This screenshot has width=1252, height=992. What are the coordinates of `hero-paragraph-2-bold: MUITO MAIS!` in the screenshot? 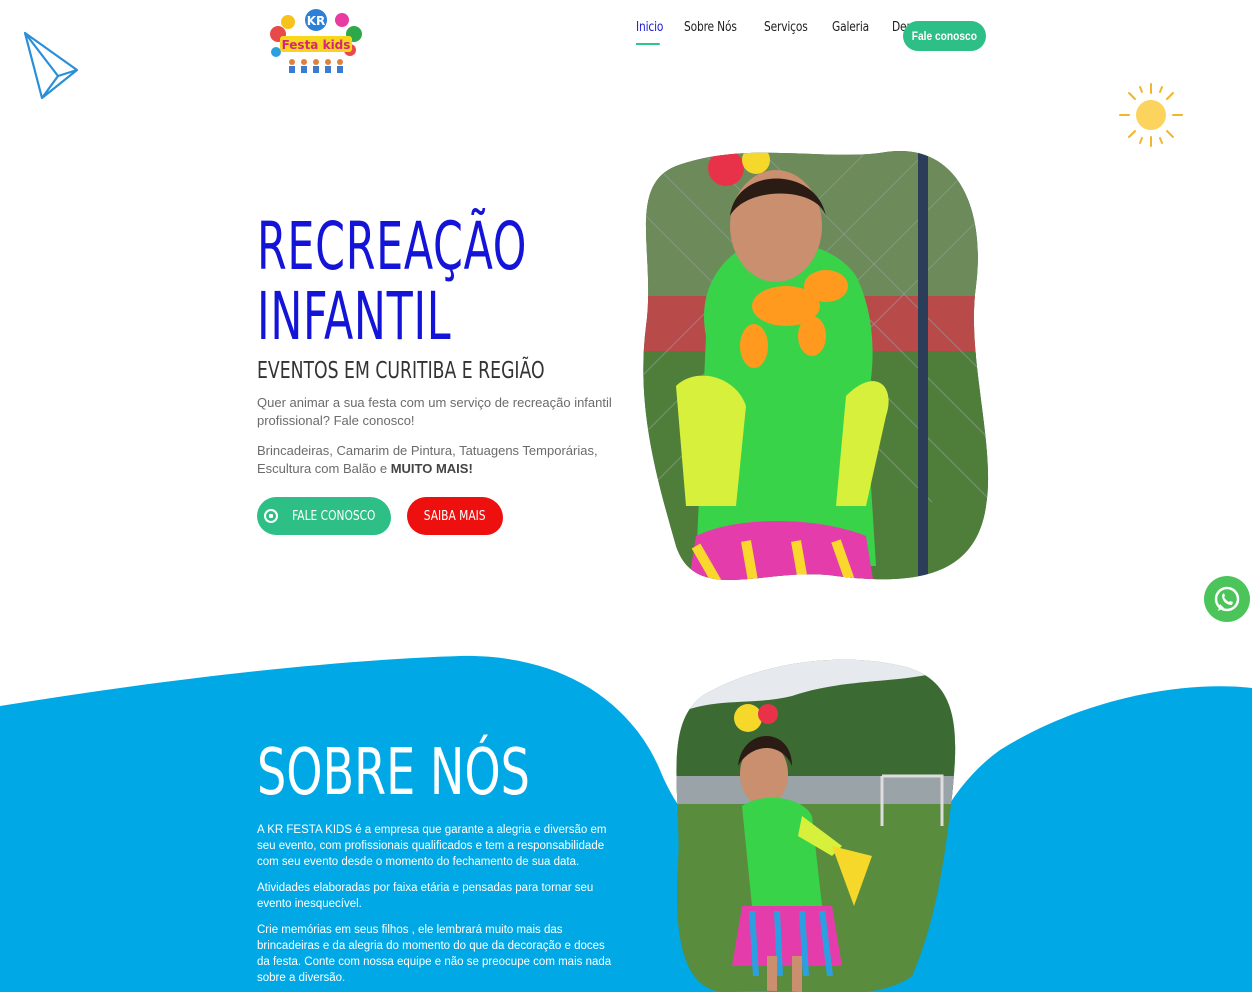 It's located at (431, 468).